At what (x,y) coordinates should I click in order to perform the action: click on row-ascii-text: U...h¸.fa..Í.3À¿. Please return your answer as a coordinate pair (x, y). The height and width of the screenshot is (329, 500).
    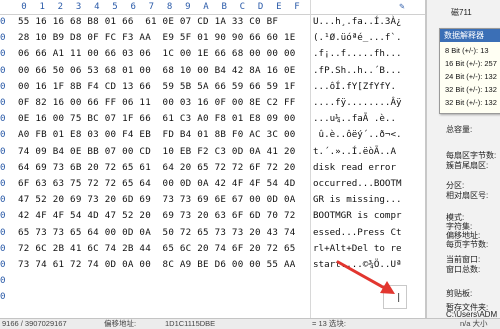
    Looking at the image, I should click on (366, 22).